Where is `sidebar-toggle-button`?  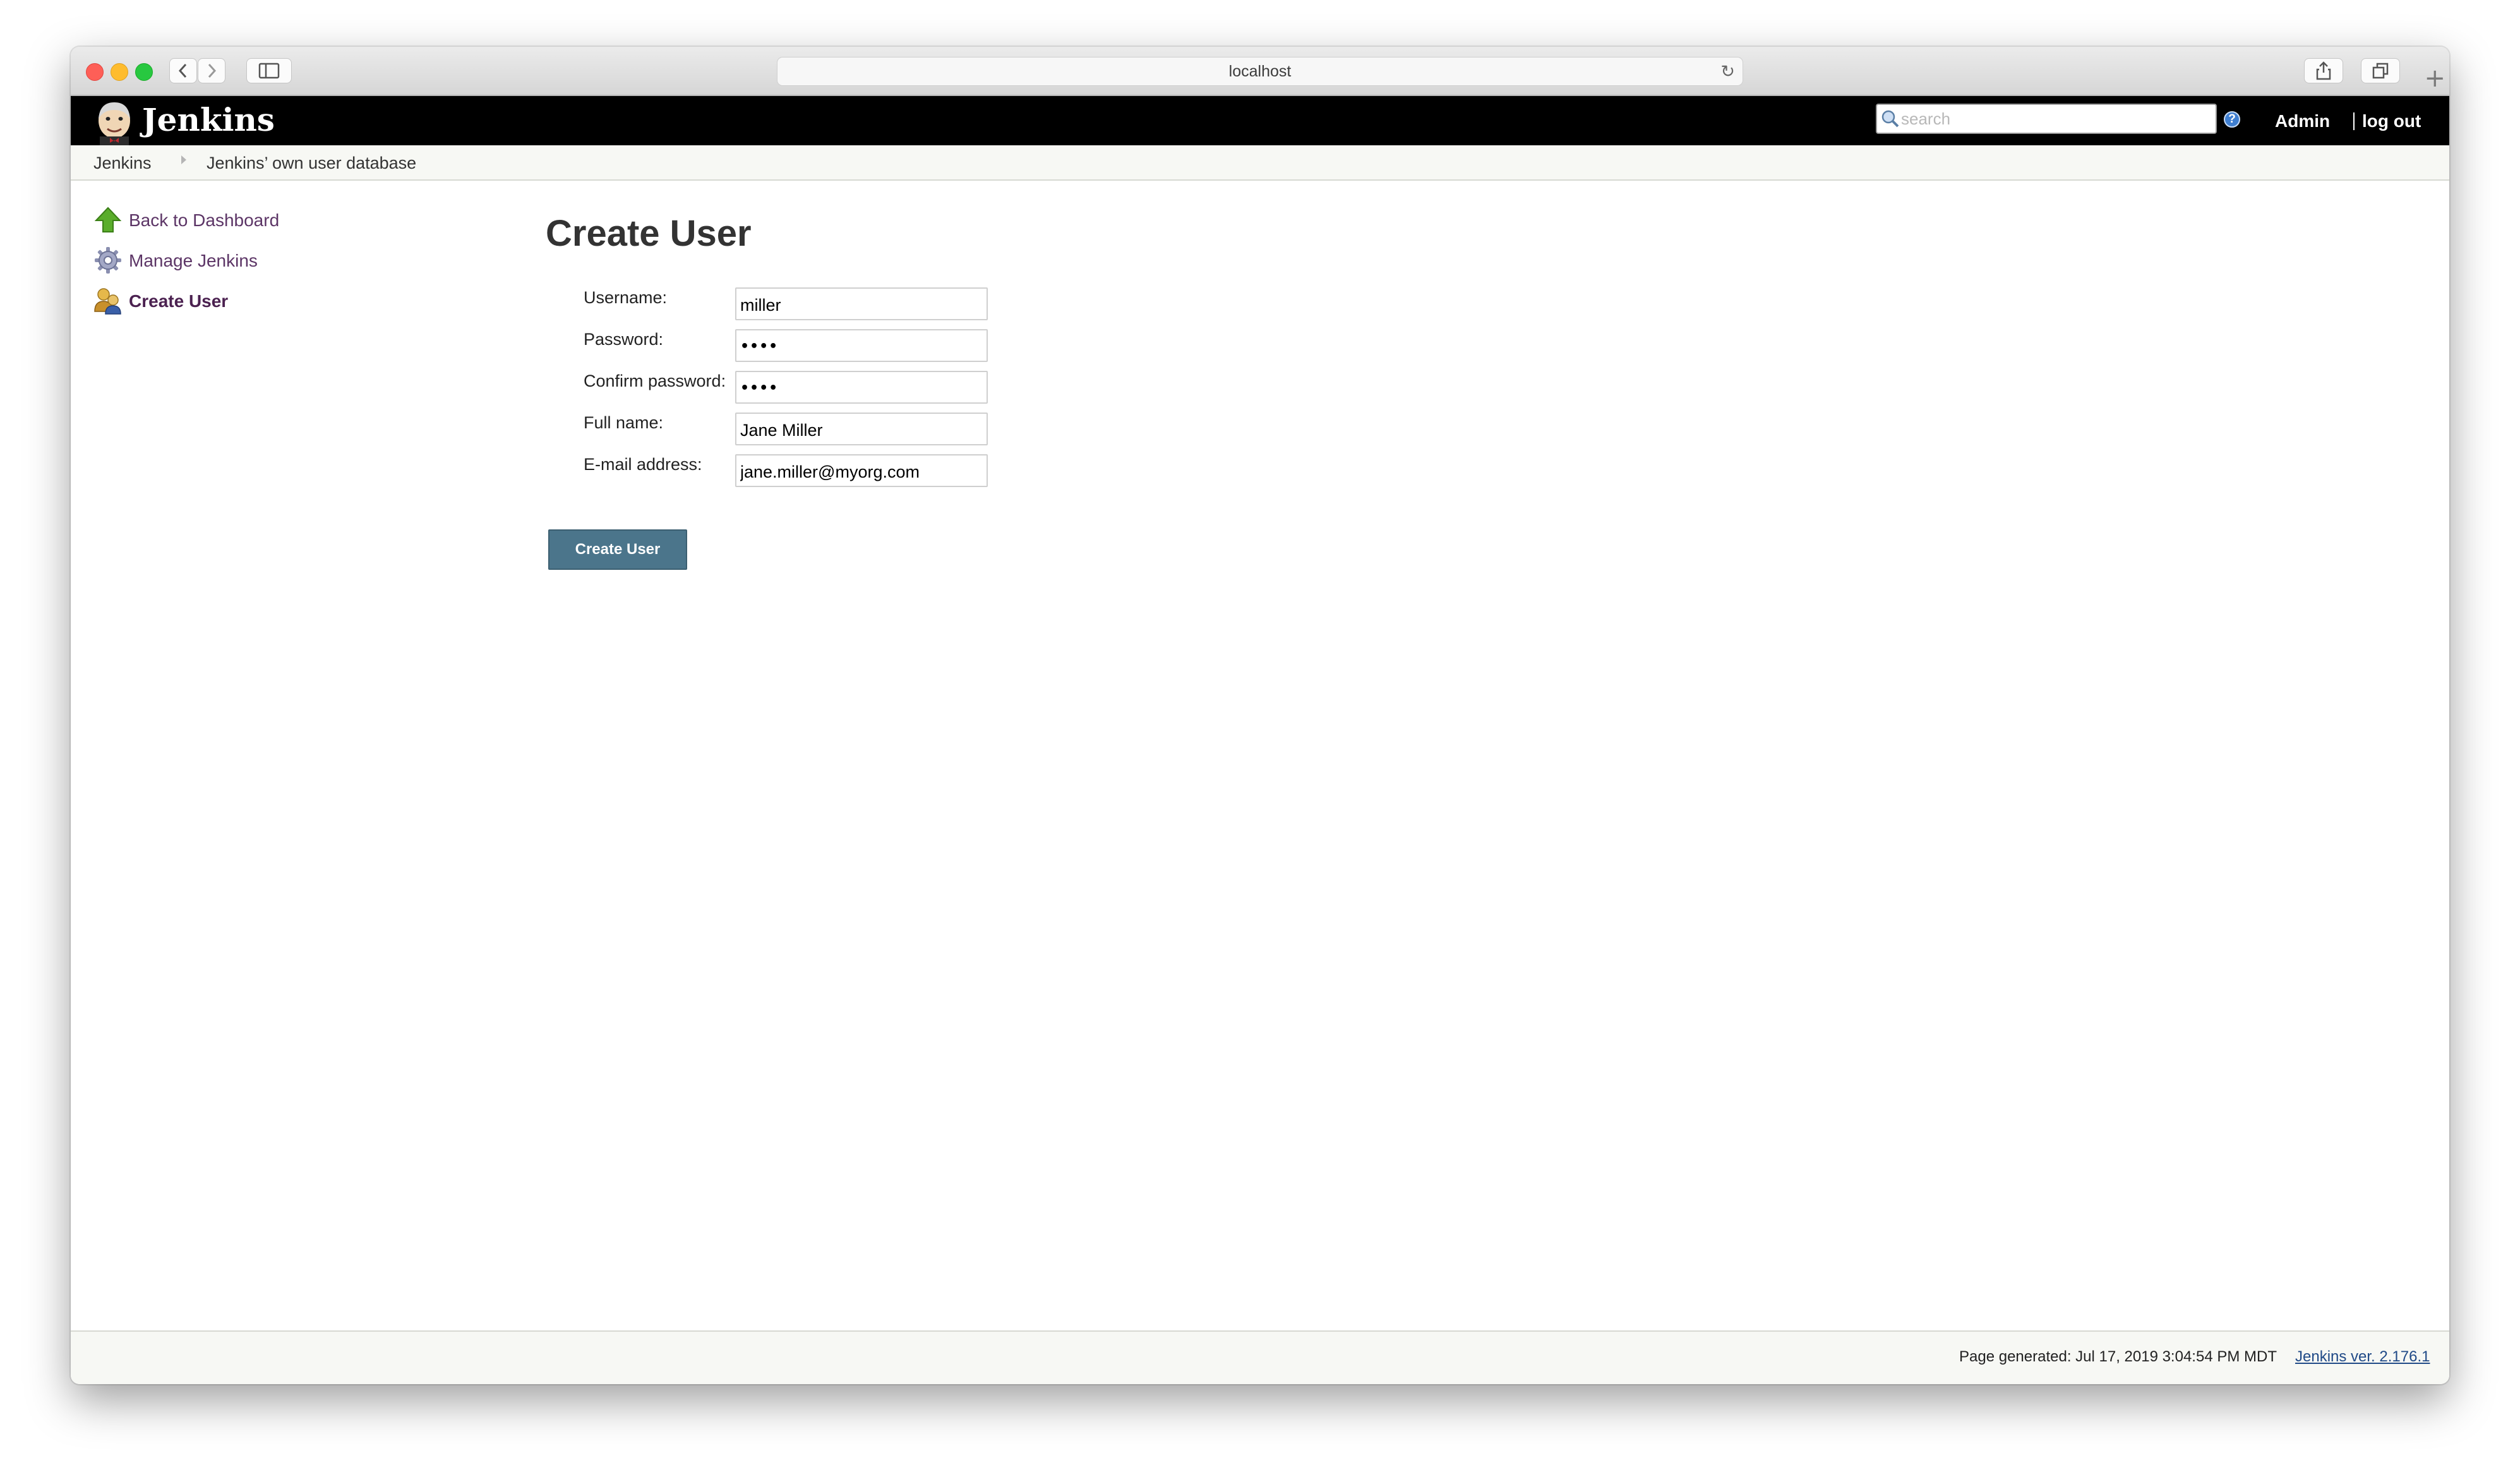 sidebar-toggle-button is located at coordinates (269, 70).